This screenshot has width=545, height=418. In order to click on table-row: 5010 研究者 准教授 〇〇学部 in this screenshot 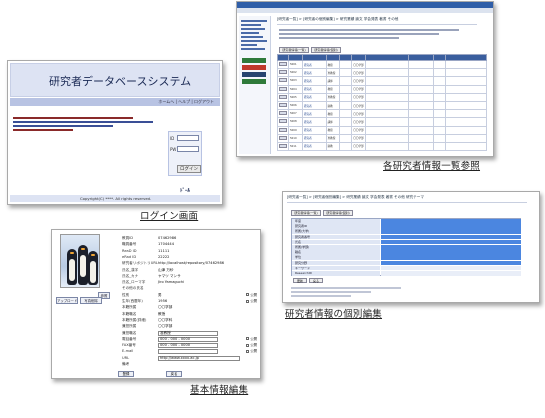, I will do `click(382, 138)`.